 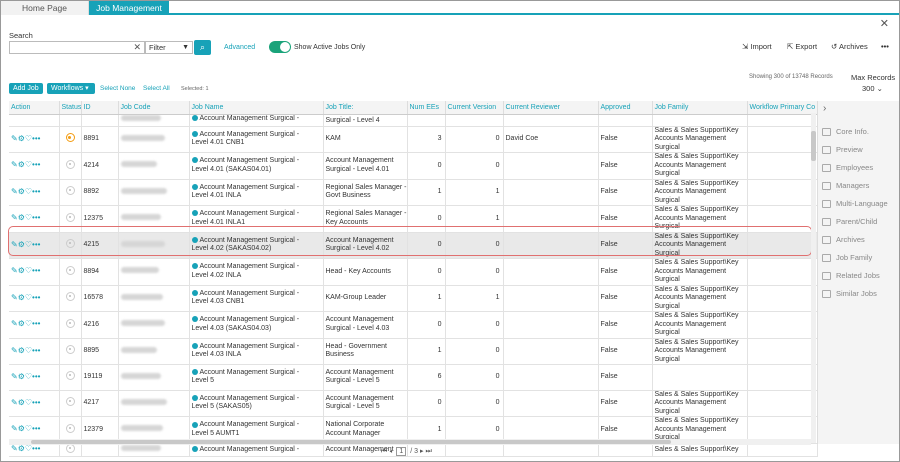 What do you see at coordinates (551, 108) in the screenshot?
I see `col-header: Current Reviewer` at bounding box center [551, 108].